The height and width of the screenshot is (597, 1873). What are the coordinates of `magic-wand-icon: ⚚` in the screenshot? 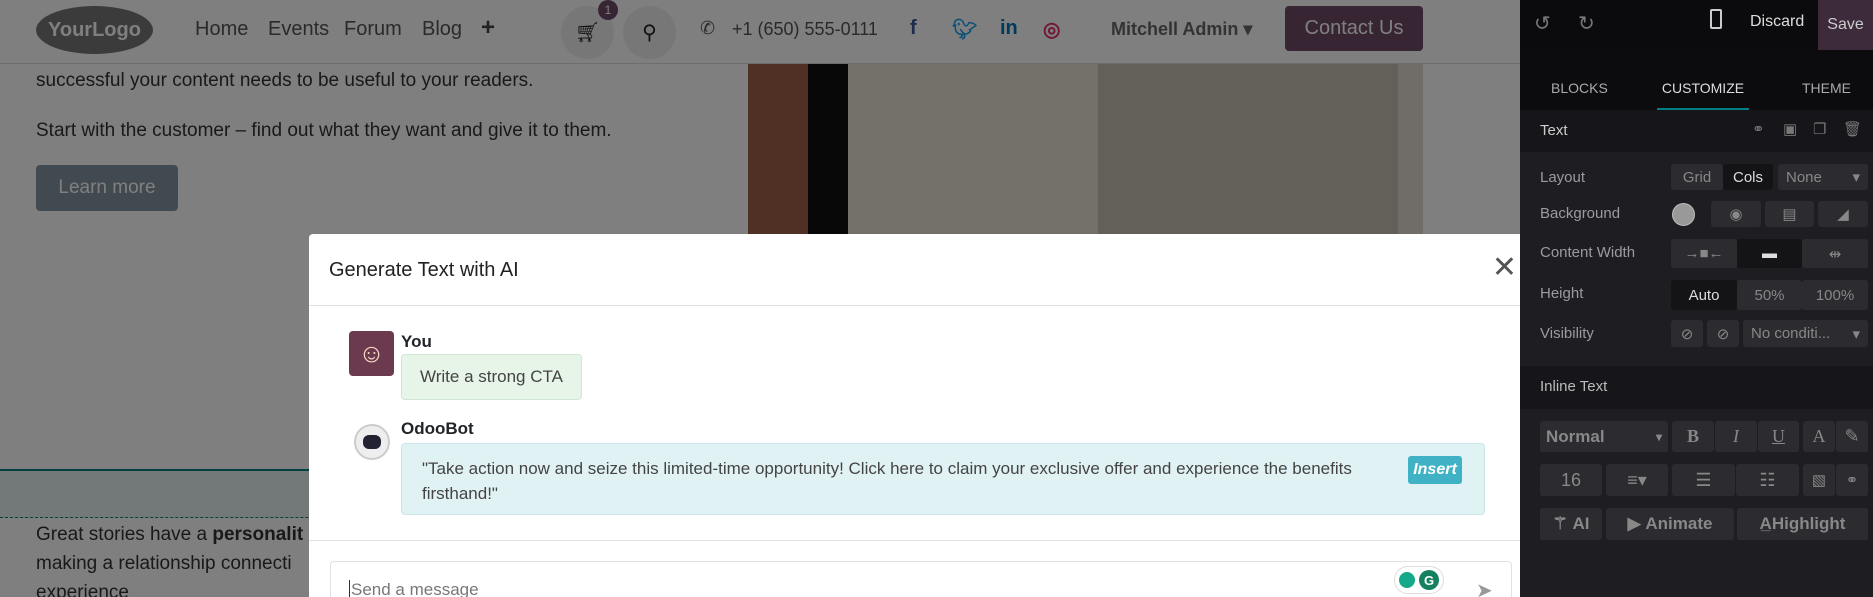 It's located at (1562, 523).